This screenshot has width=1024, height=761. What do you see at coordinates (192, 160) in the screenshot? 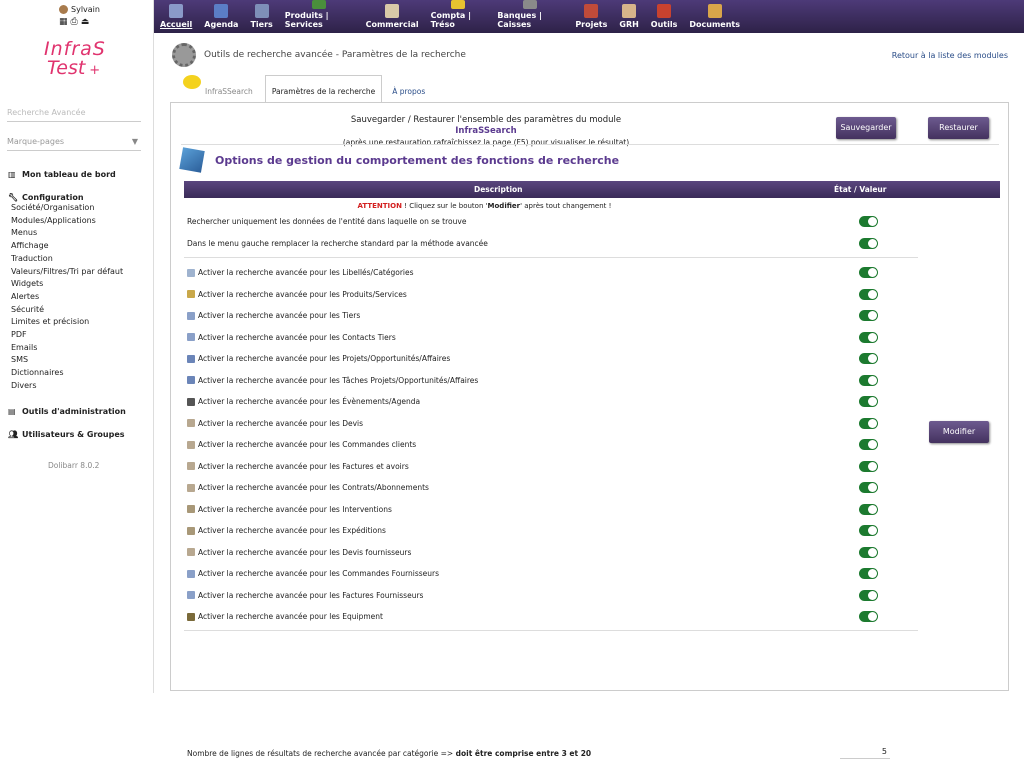
I see `cube-icon` at bounding box center [192, 160].